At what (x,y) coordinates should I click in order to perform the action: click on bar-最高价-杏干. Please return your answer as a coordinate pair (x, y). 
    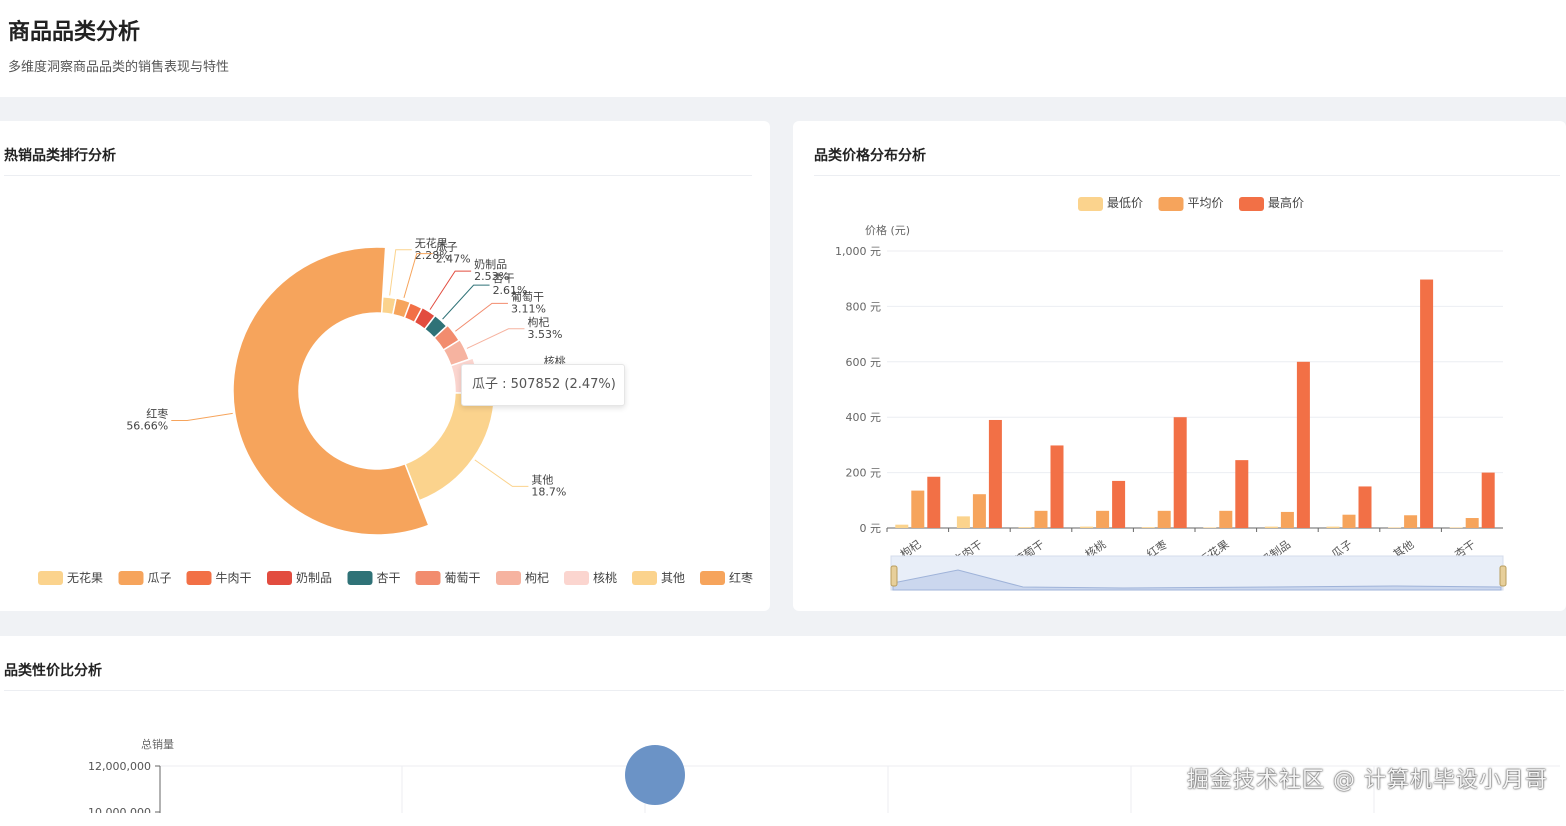
    Looking at the image, I should click on (1488, 500).